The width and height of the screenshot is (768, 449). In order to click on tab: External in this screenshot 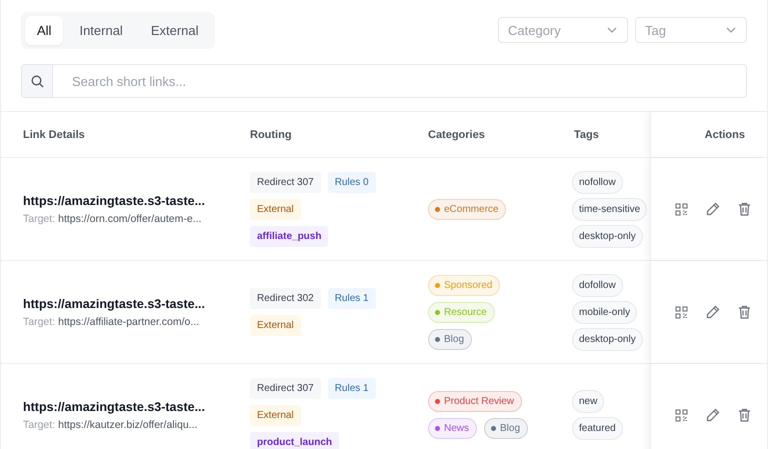, I will do `click(174, 30)`.